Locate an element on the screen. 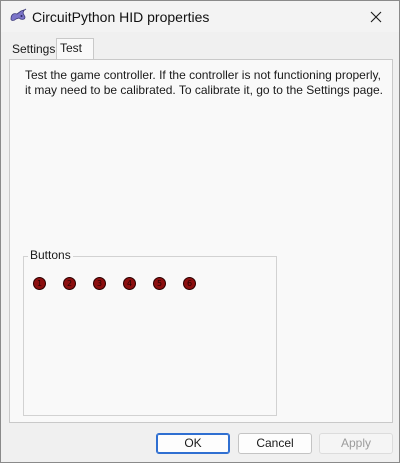 Image resolution: width=400 pixels, height=463 pixels. joystick-button-3-indicator: 3 is located at coordinates (99, 283).